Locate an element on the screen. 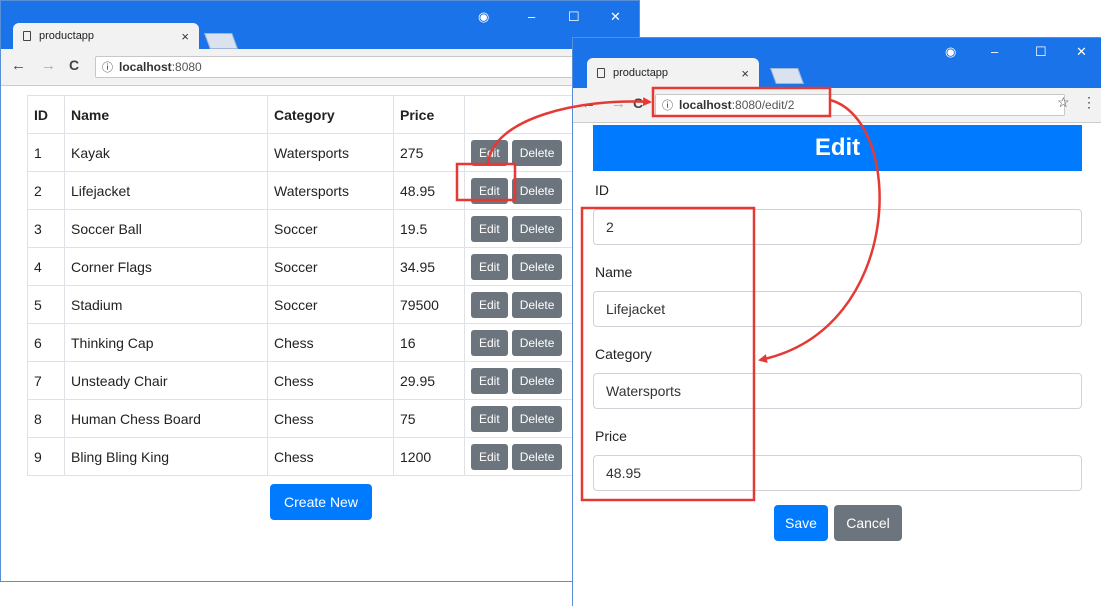  cell-name: Stadium is located at coordinates (166, 304).